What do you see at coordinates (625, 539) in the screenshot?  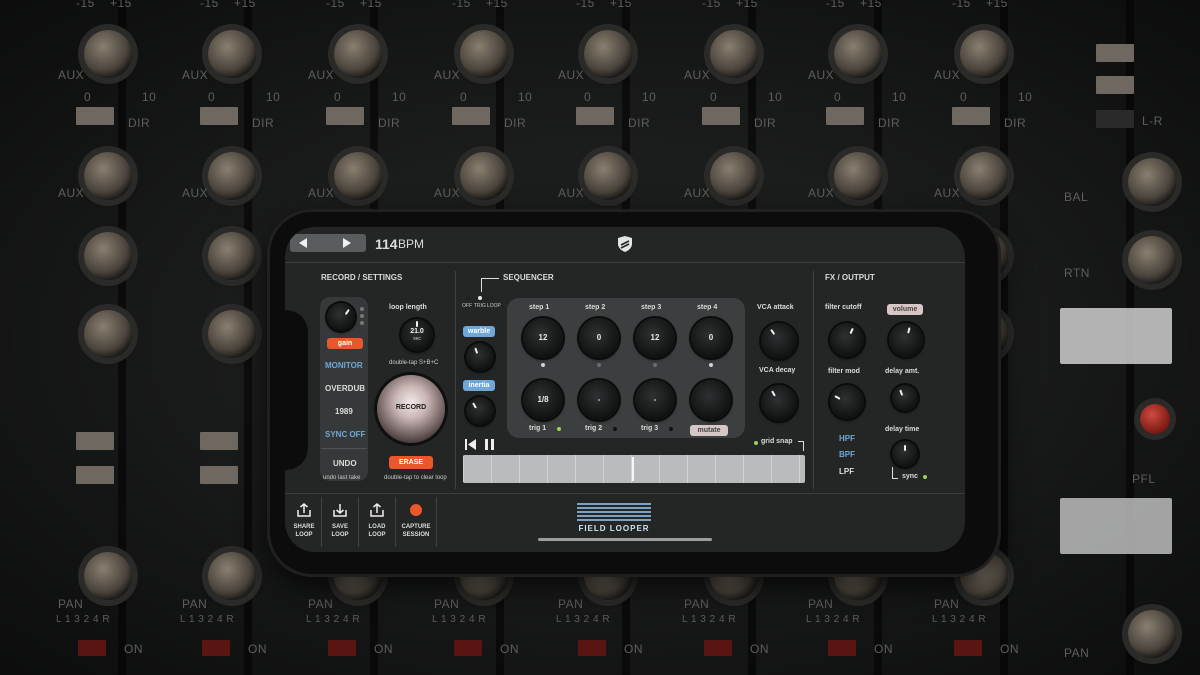 I see `home-indicator` at bounding box center [625, 539].